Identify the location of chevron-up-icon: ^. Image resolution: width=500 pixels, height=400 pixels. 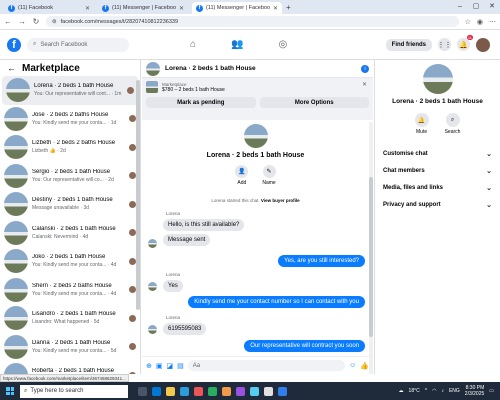
(426, 391).